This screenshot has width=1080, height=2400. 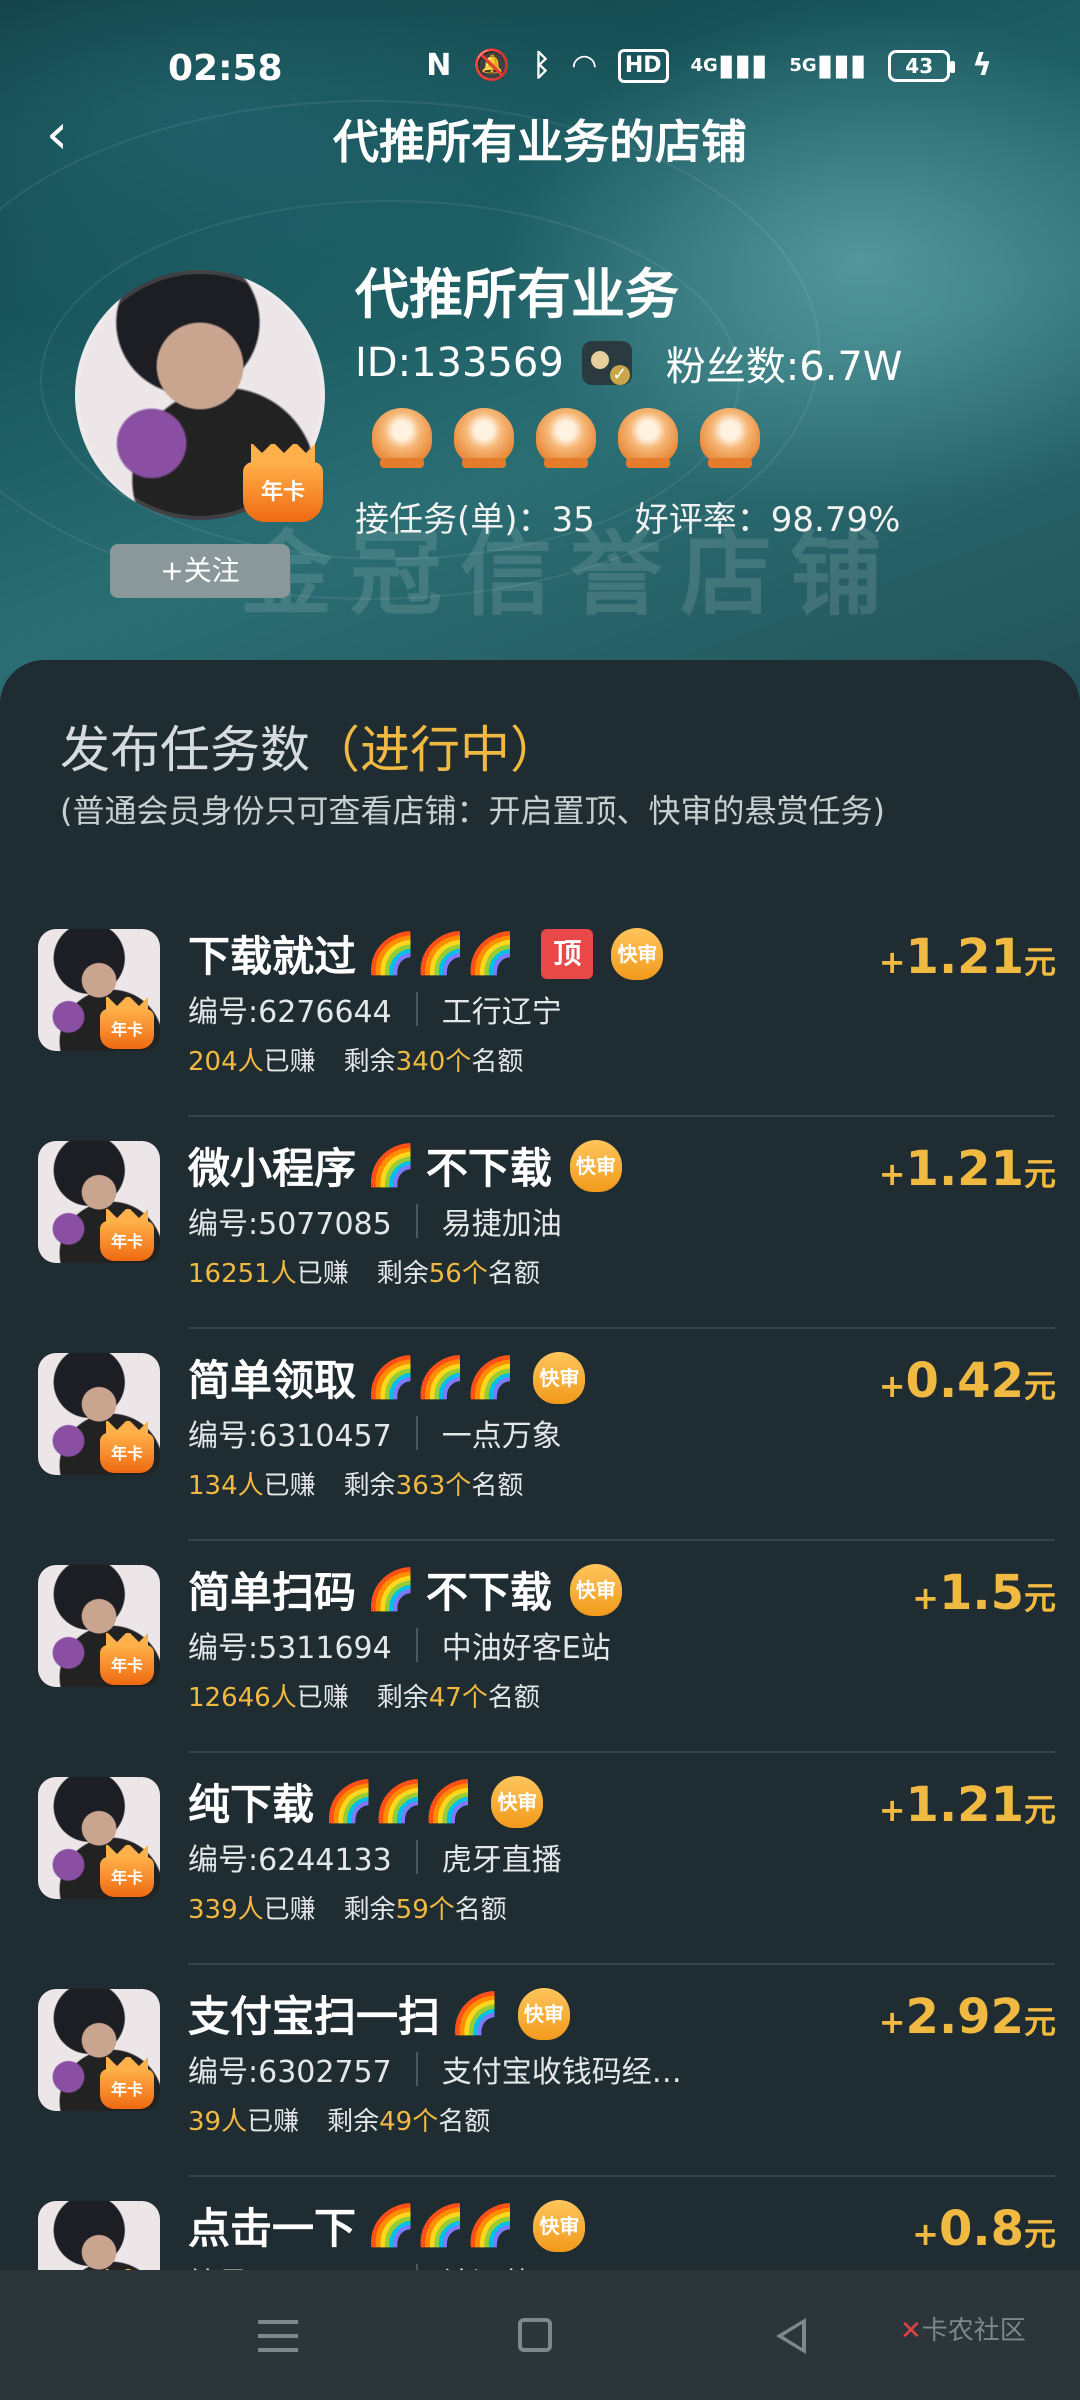 What do you see at coordinates (492, 65) in the screenshot?
I see `mute-icon: 🔕` at bounding box center [492, 65].